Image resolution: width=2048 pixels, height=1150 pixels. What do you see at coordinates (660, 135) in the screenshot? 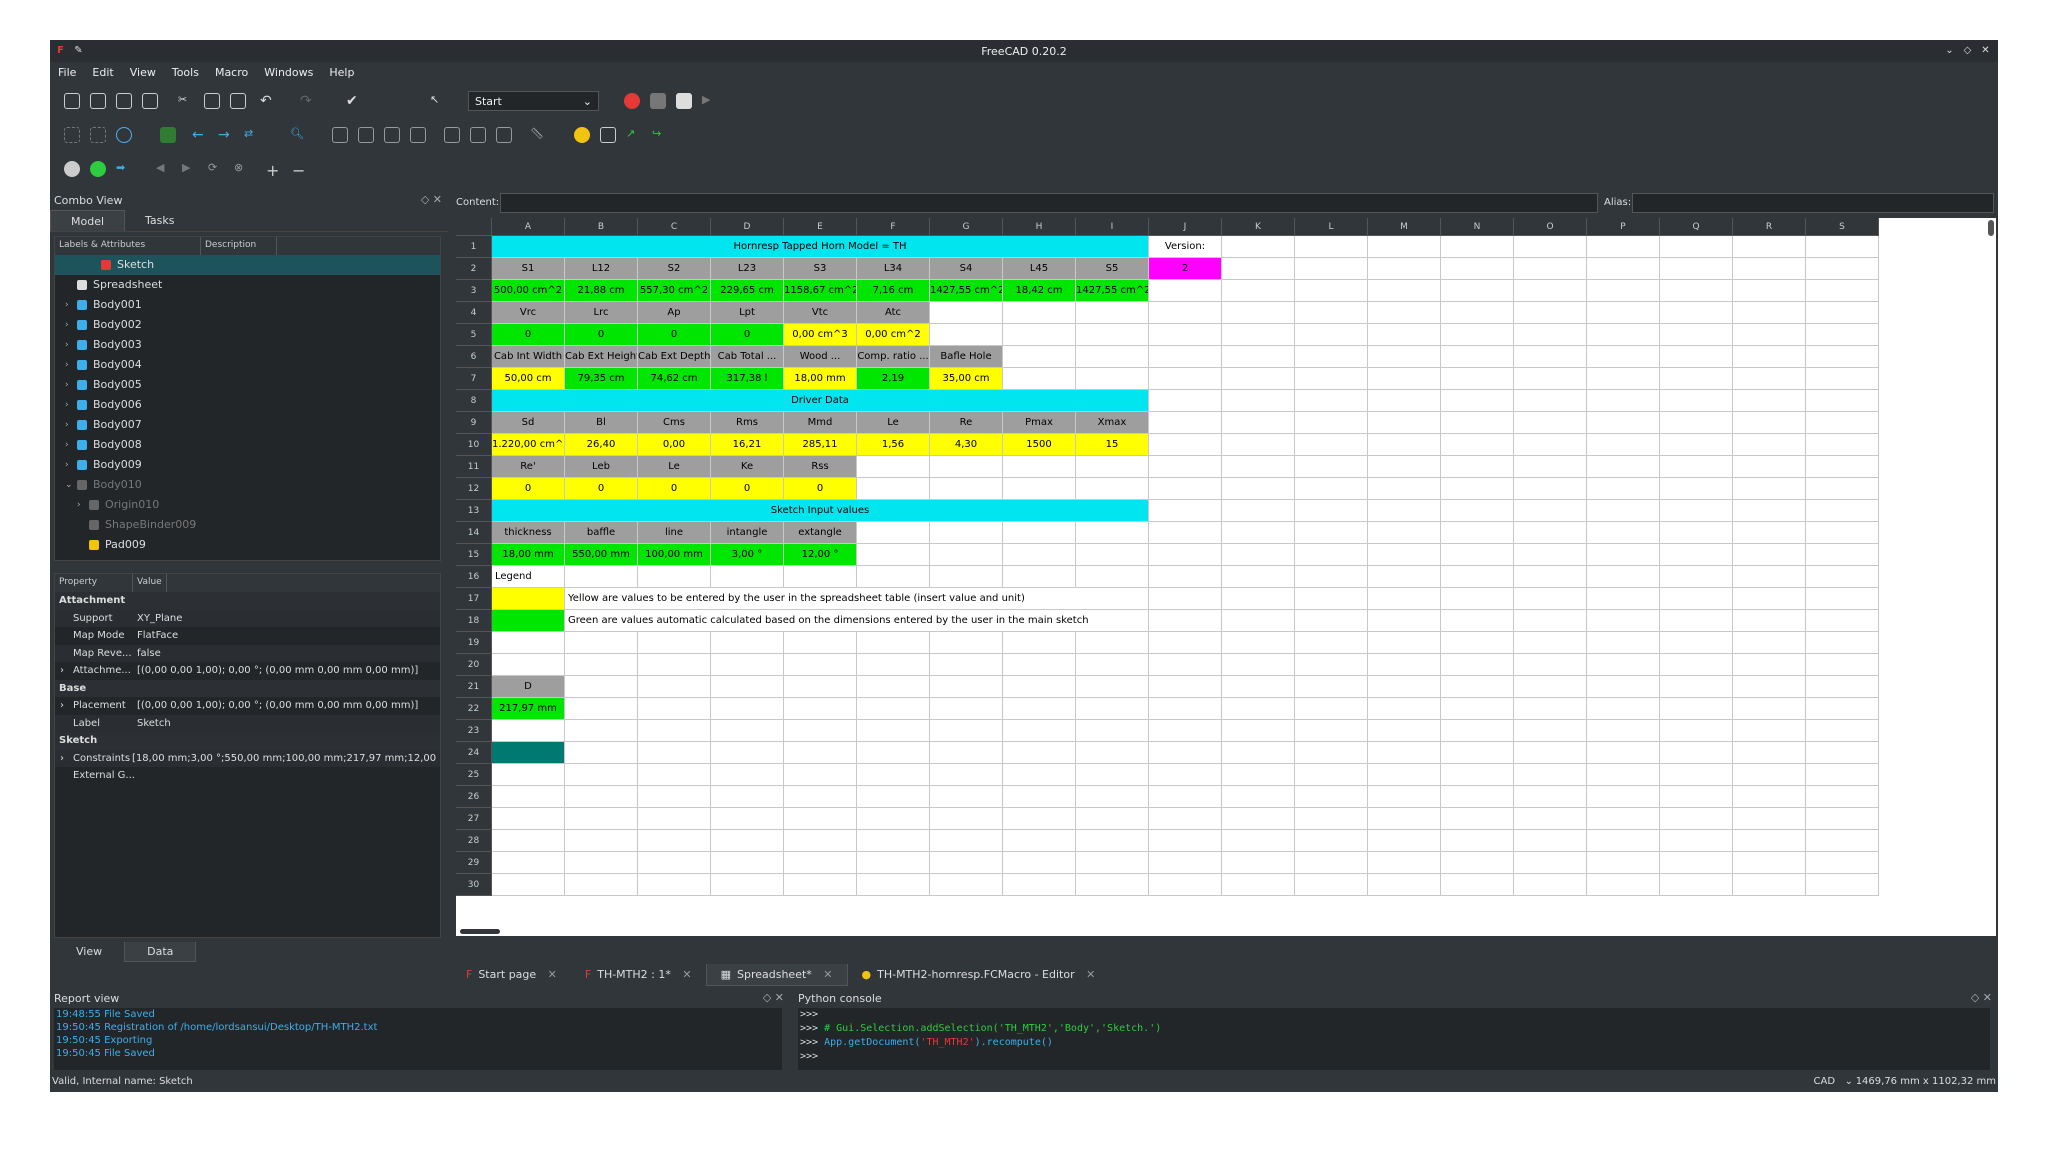
I see `link-actions-icon: ↪` at bounding box center [660, 135].